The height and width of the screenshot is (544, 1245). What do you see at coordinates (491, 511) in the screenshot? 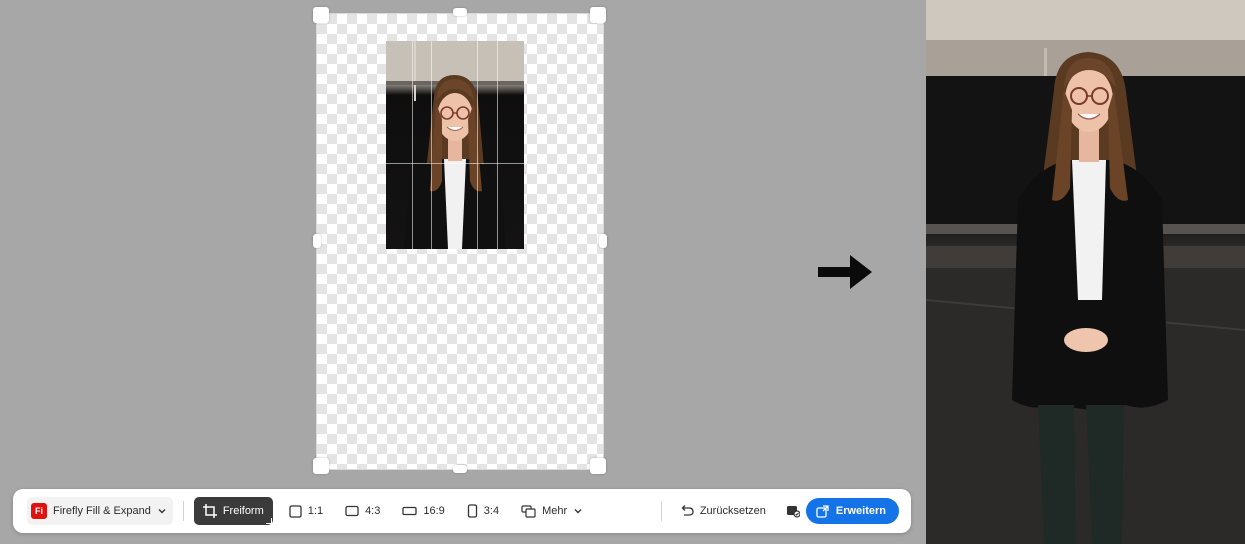
I see `ratio-label: 3:4` at bounding box center [491, 511].